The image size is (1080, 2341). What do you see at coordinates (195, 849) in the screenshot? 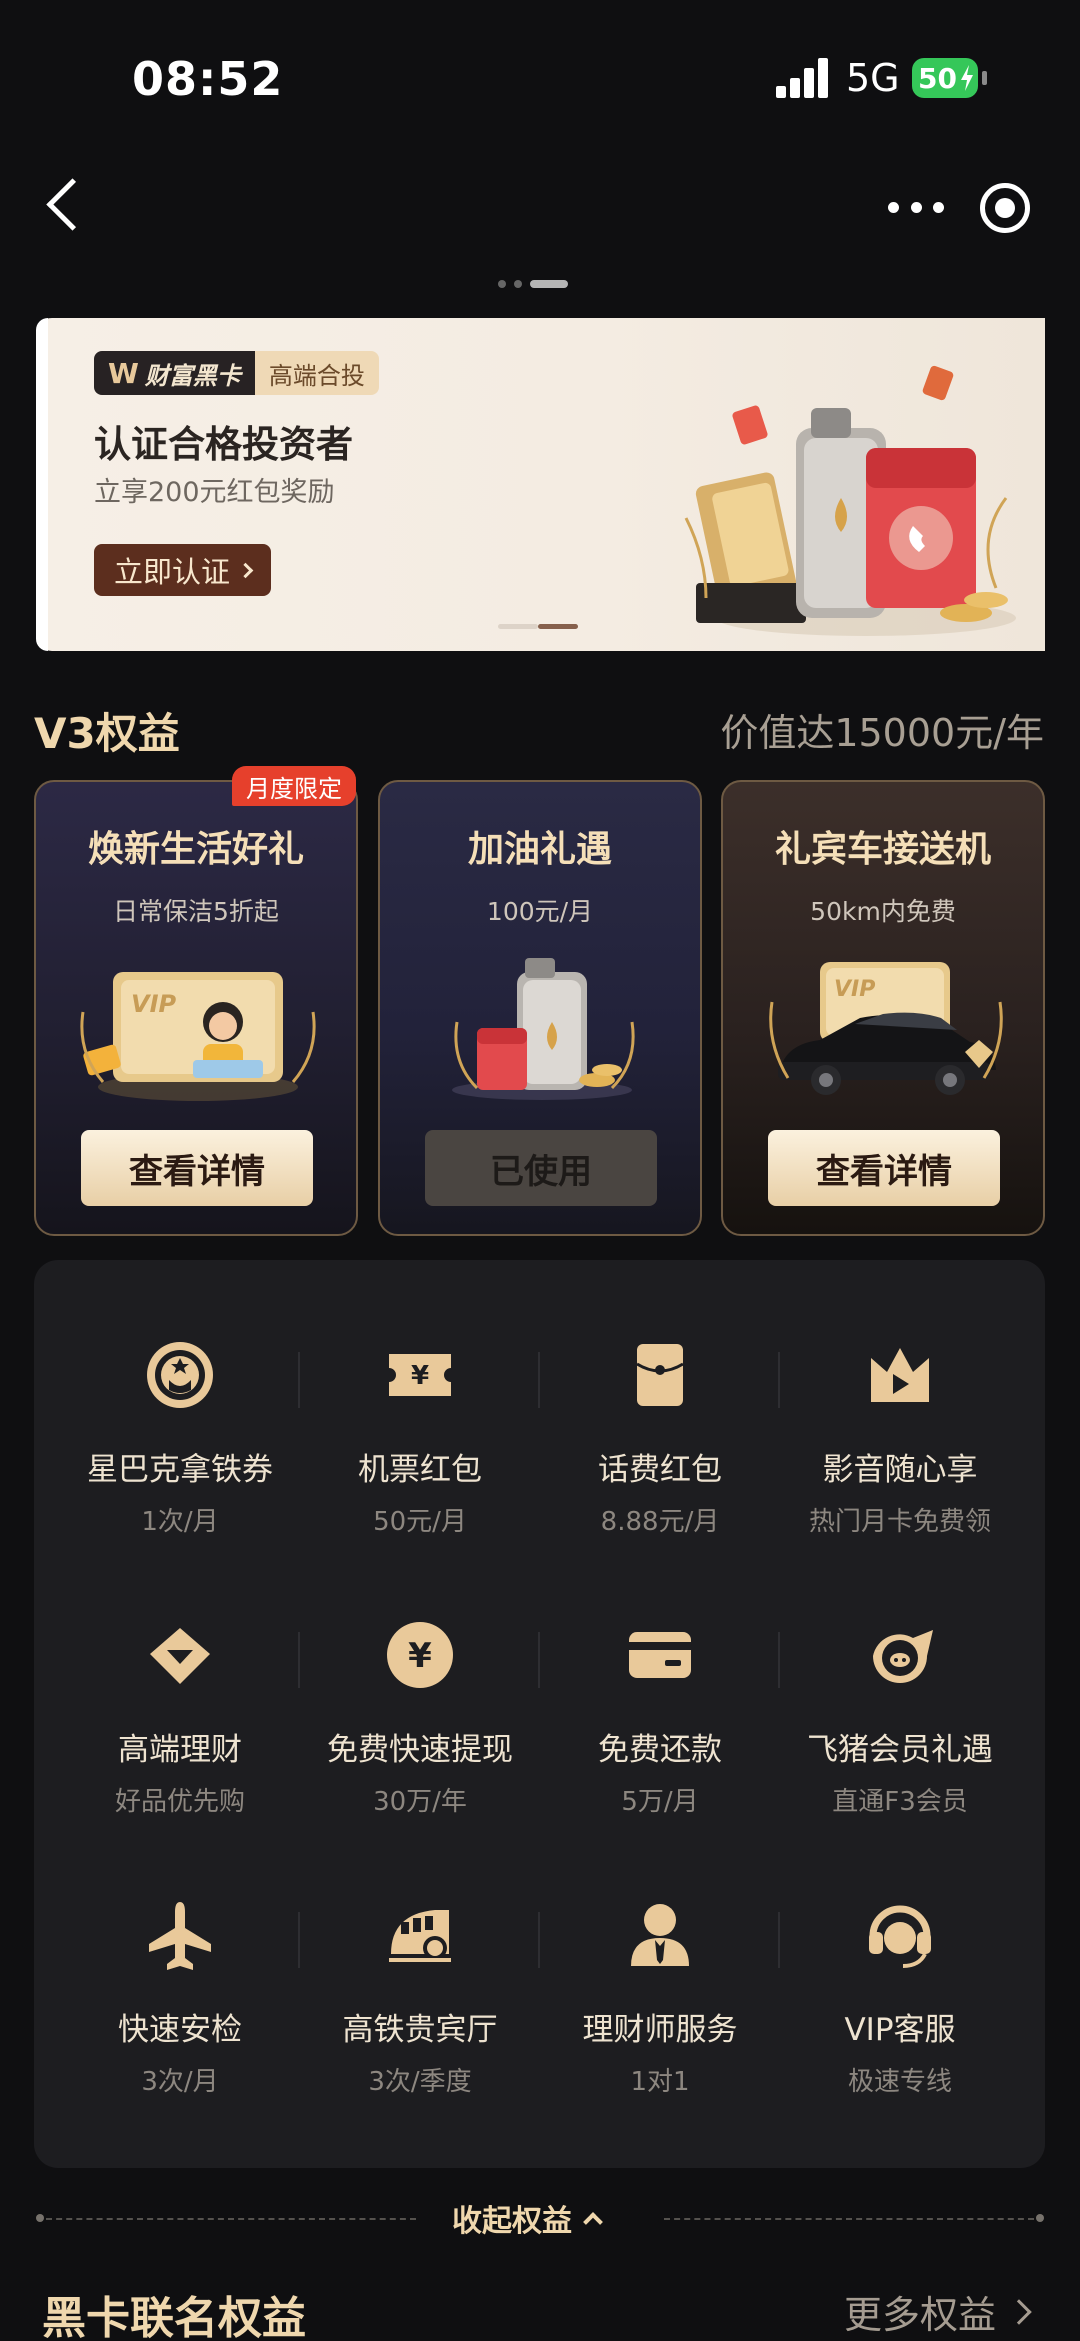
I see `card-title: 焕新生活好礼` at bounding box center [195, 849].